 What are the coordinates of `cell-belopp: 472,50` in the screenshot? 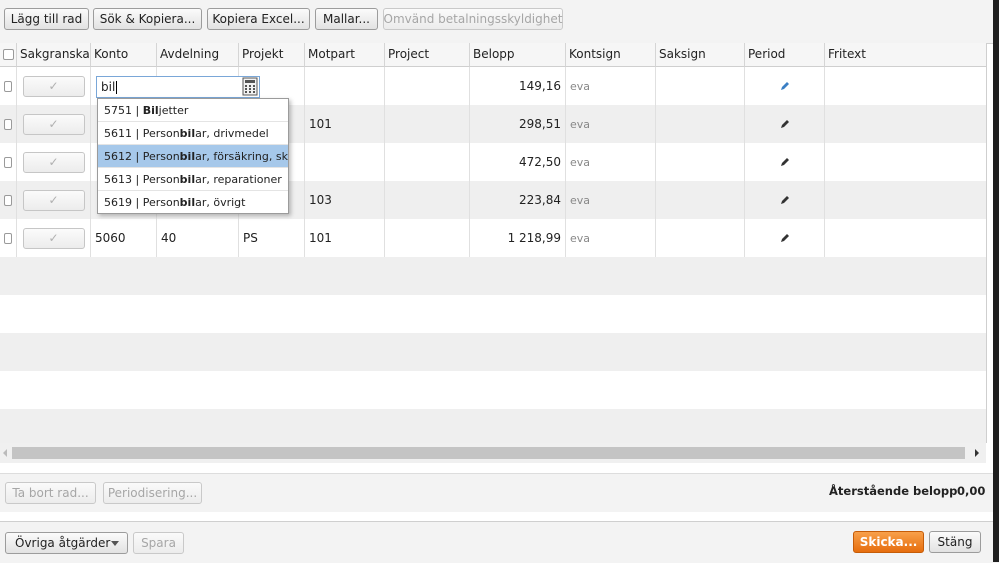 It's located at (518, 162).